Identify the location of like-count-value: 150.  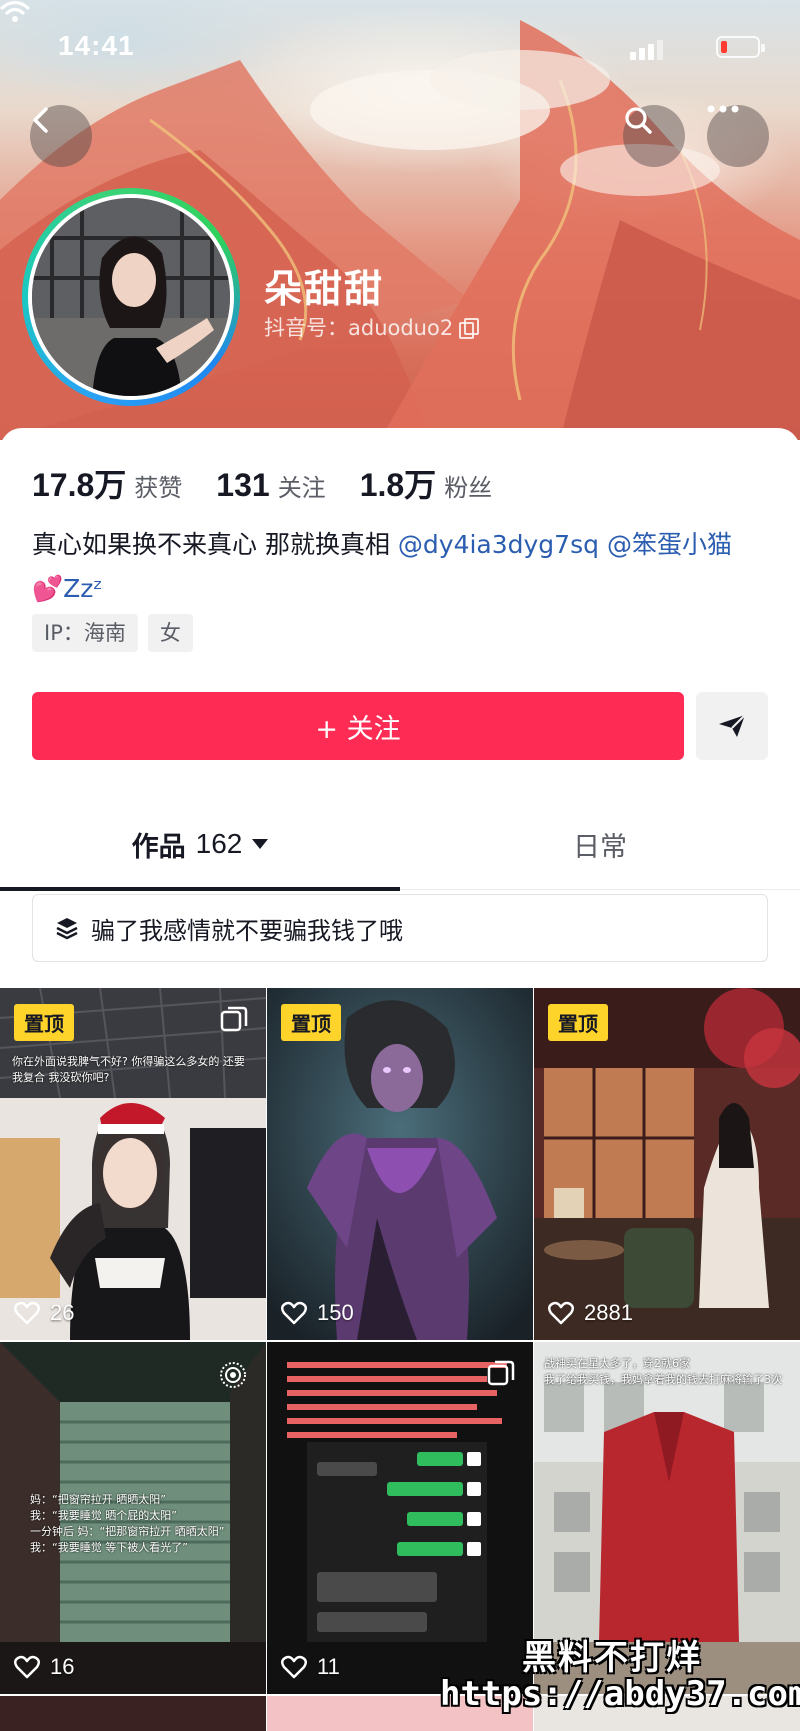
(335, 1312).